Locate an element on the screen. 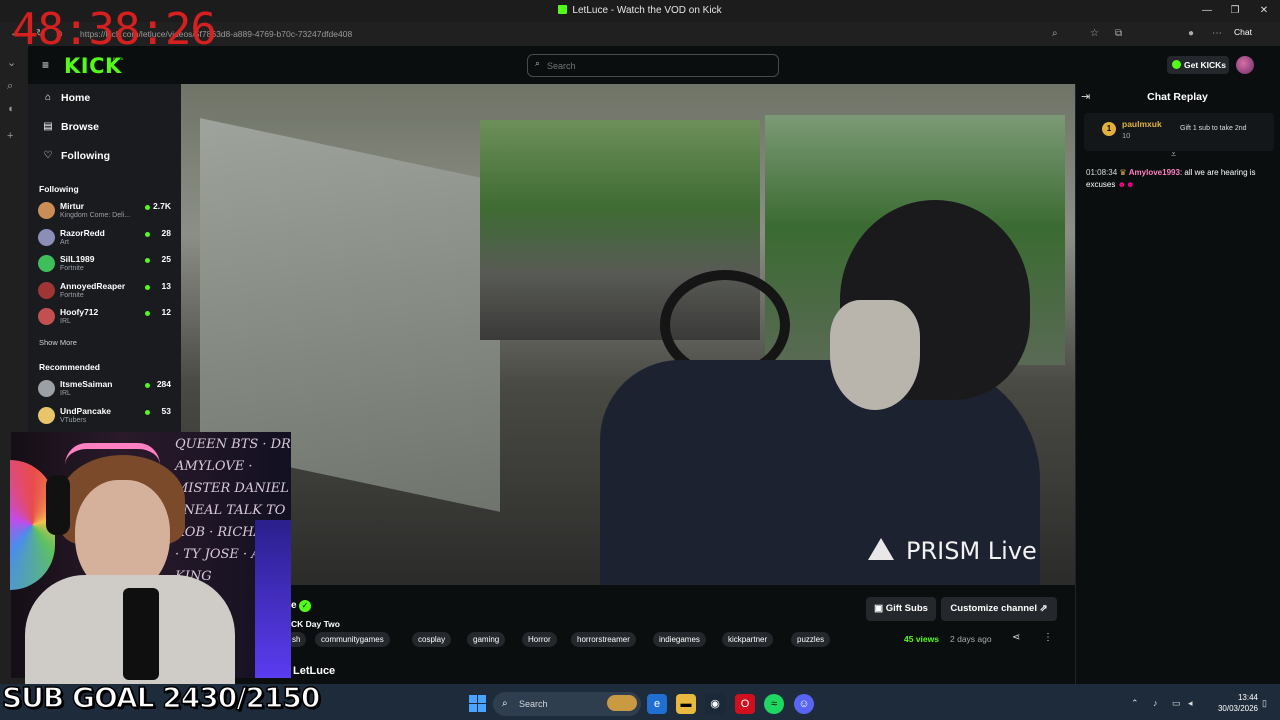  windows-start-icon is located at coordinates (477, 703).